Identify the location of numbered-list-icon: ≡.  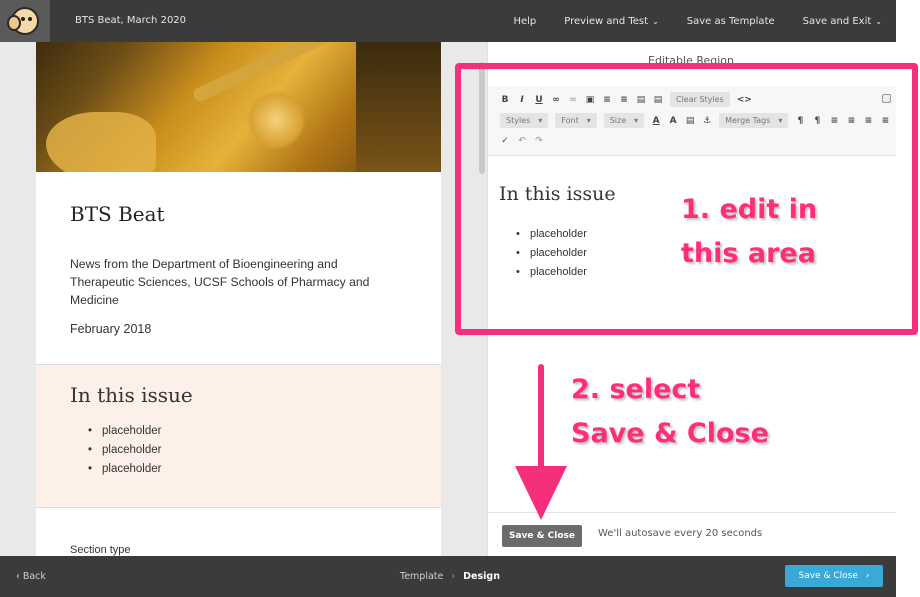
(607, 100).